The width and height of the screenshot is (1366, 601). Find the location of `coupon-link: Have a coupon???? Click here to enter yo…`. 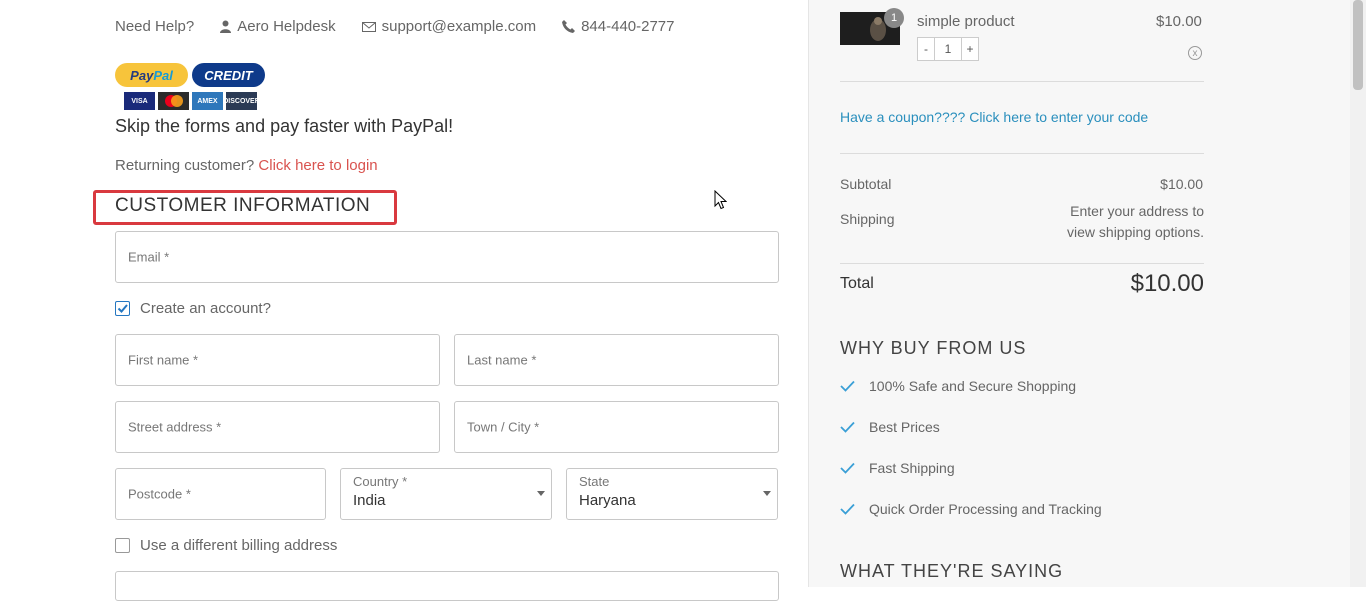

coupon-link: Have a coupon???? Click here to enter yo… is located at coordinates (994, 117).